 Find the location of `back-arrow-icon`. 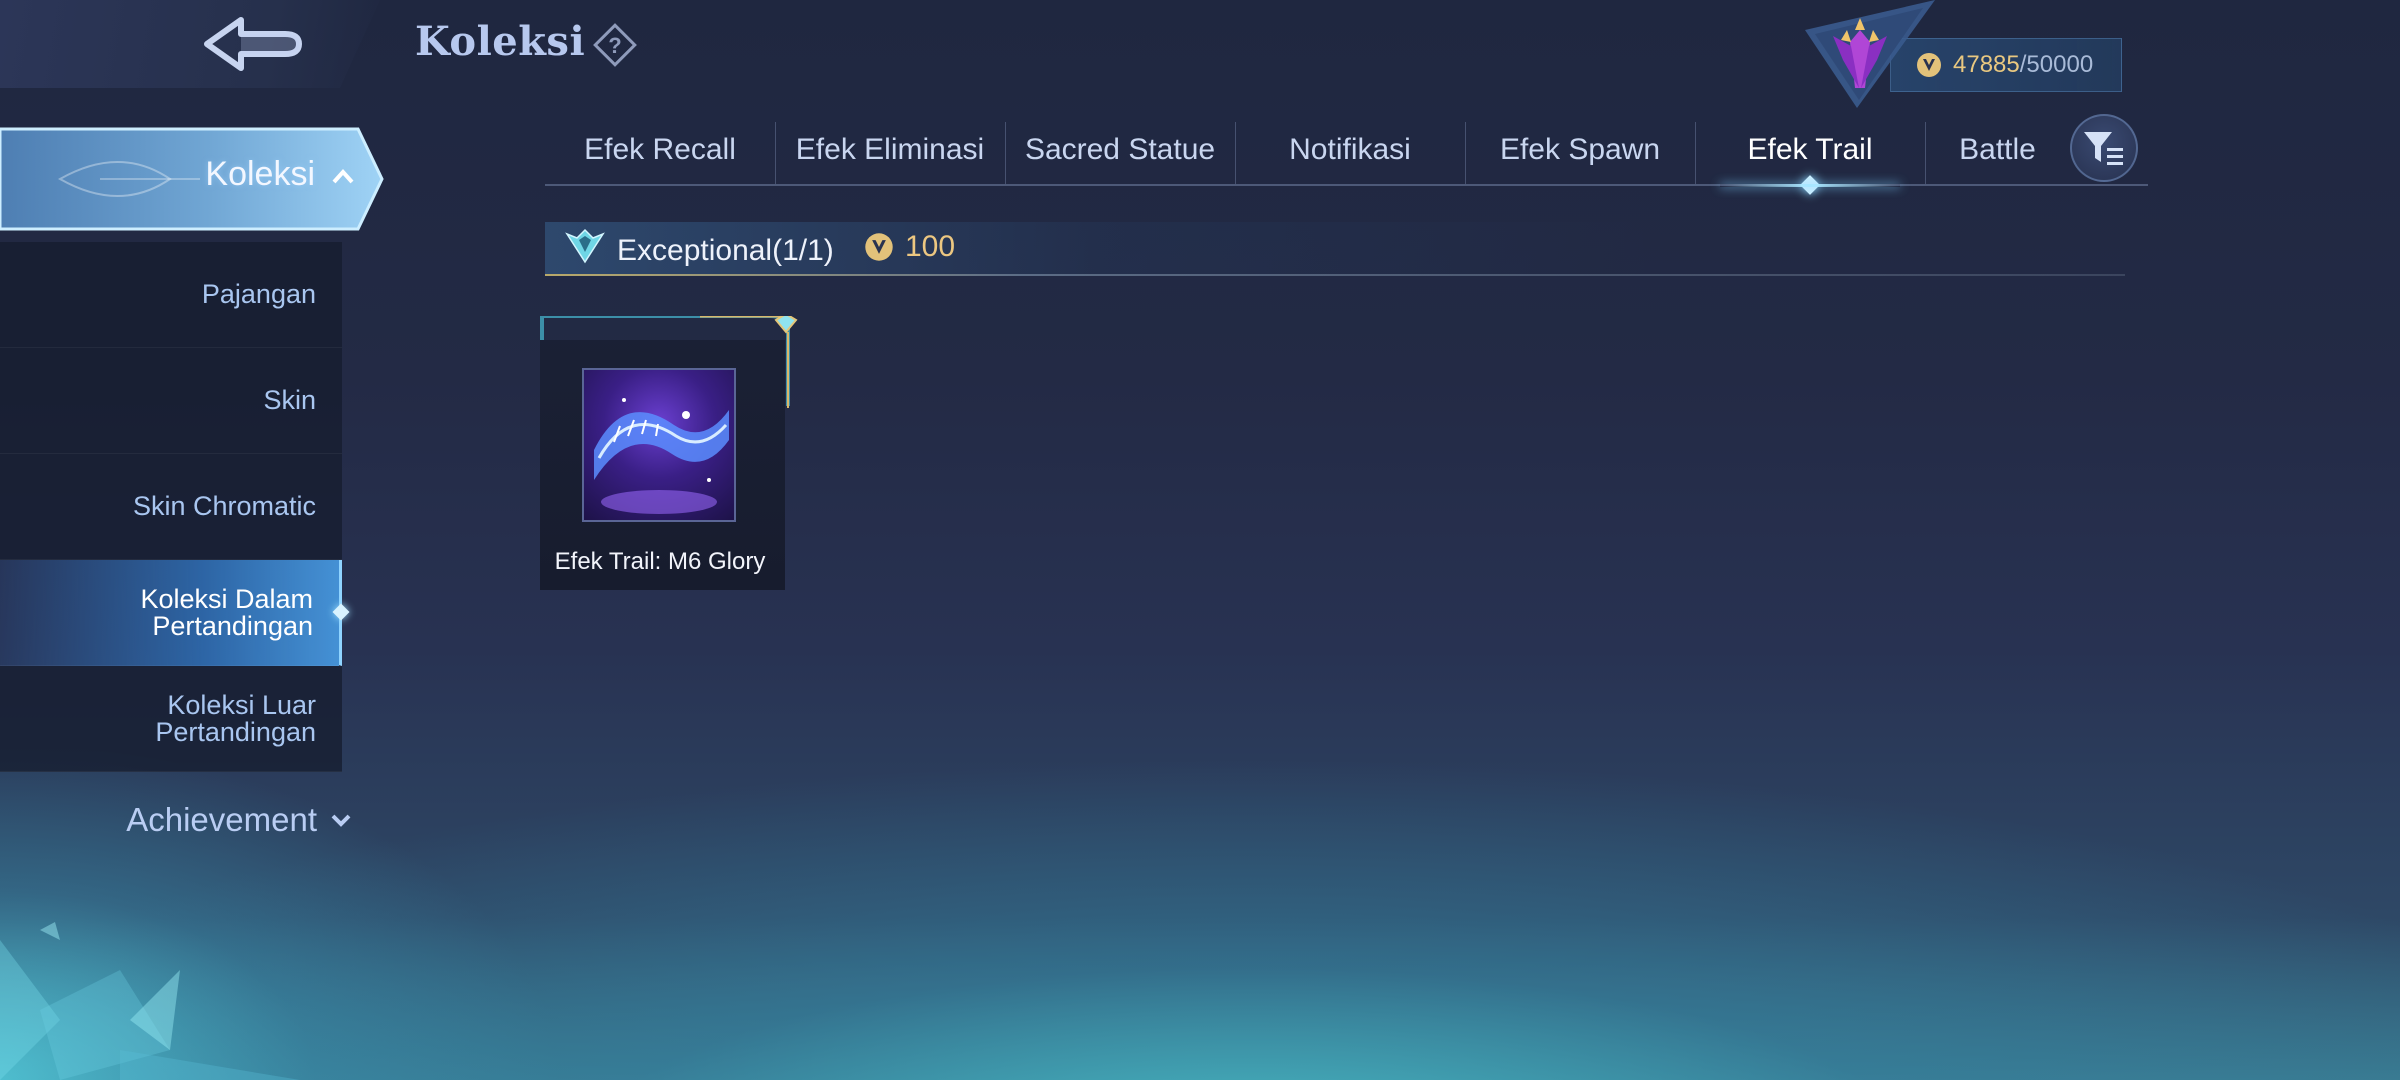

back-arrow-icon is located at coordinates (253, 44).